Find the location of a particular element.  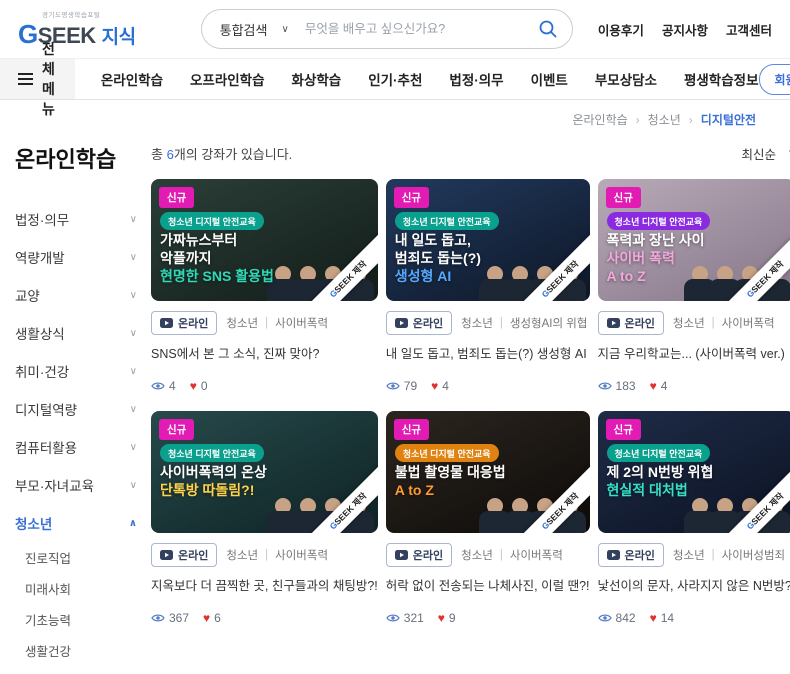

sidebar-subitem-label: 미래사회 is located at coordinates (48, 590).